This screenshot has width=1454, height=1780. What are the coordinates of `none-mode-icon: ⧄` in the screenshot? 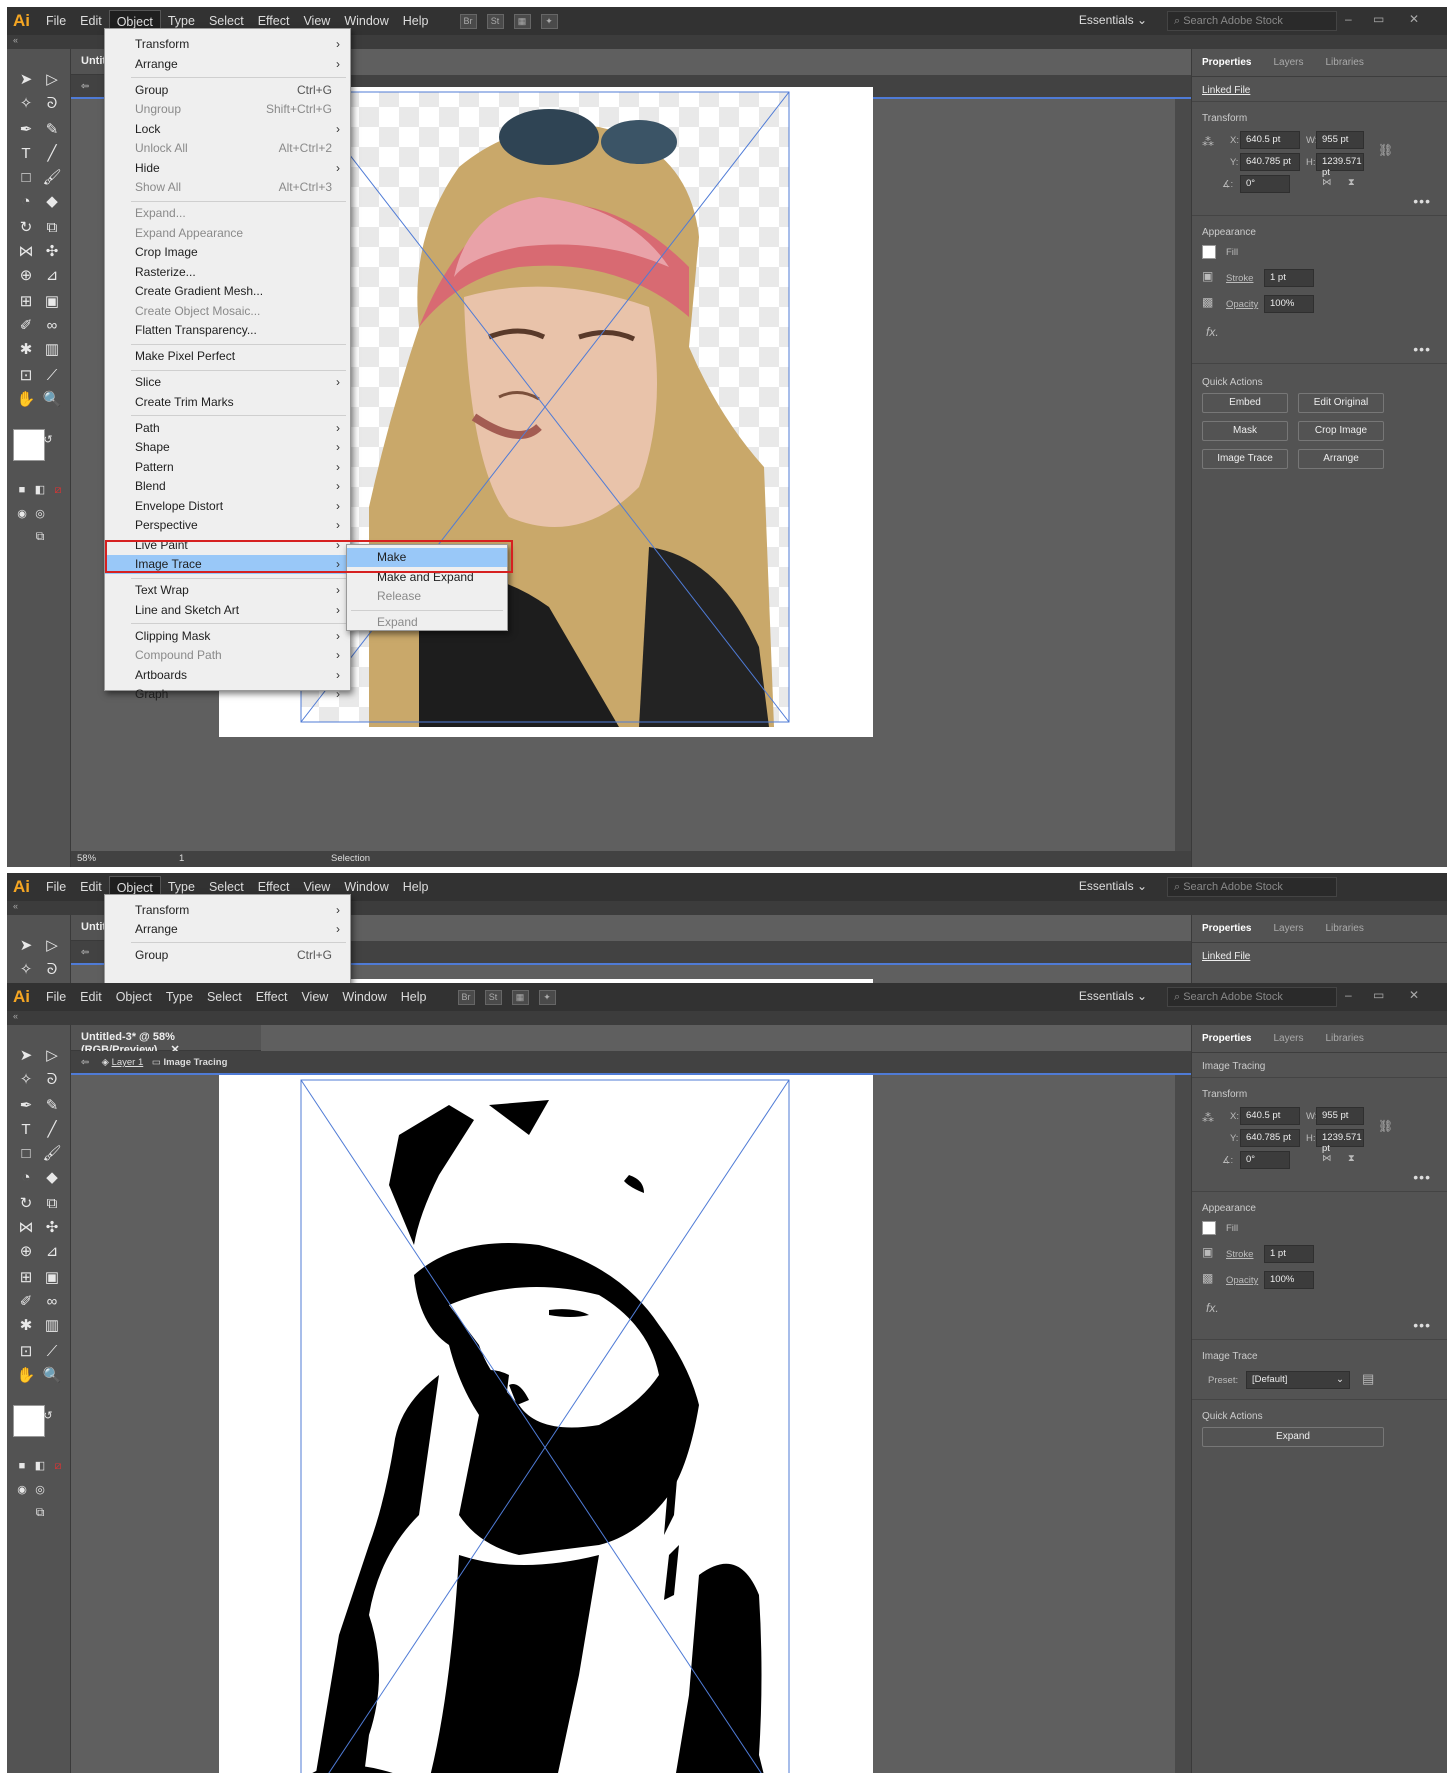 It's located at (58, 1466).